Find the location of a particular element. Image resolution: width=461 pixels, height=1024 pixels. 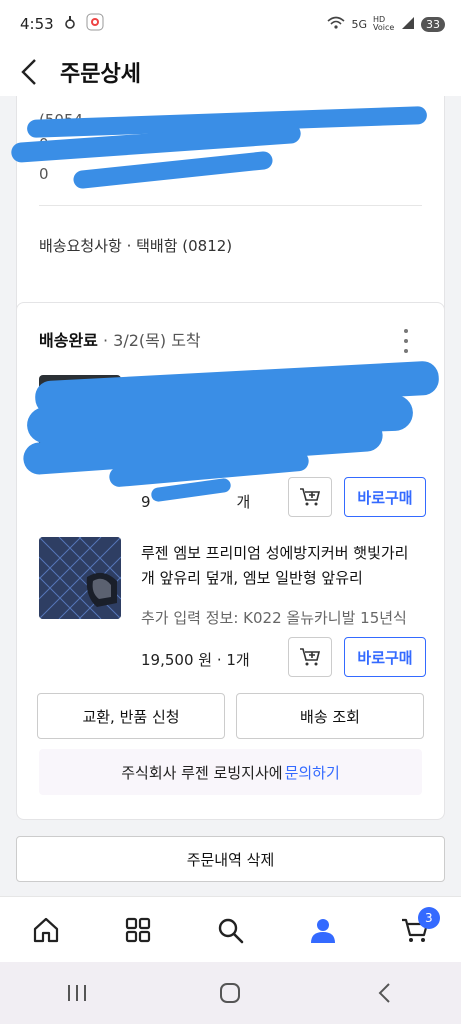

battery-indicator: 33 is located at coordinates (433, 24).